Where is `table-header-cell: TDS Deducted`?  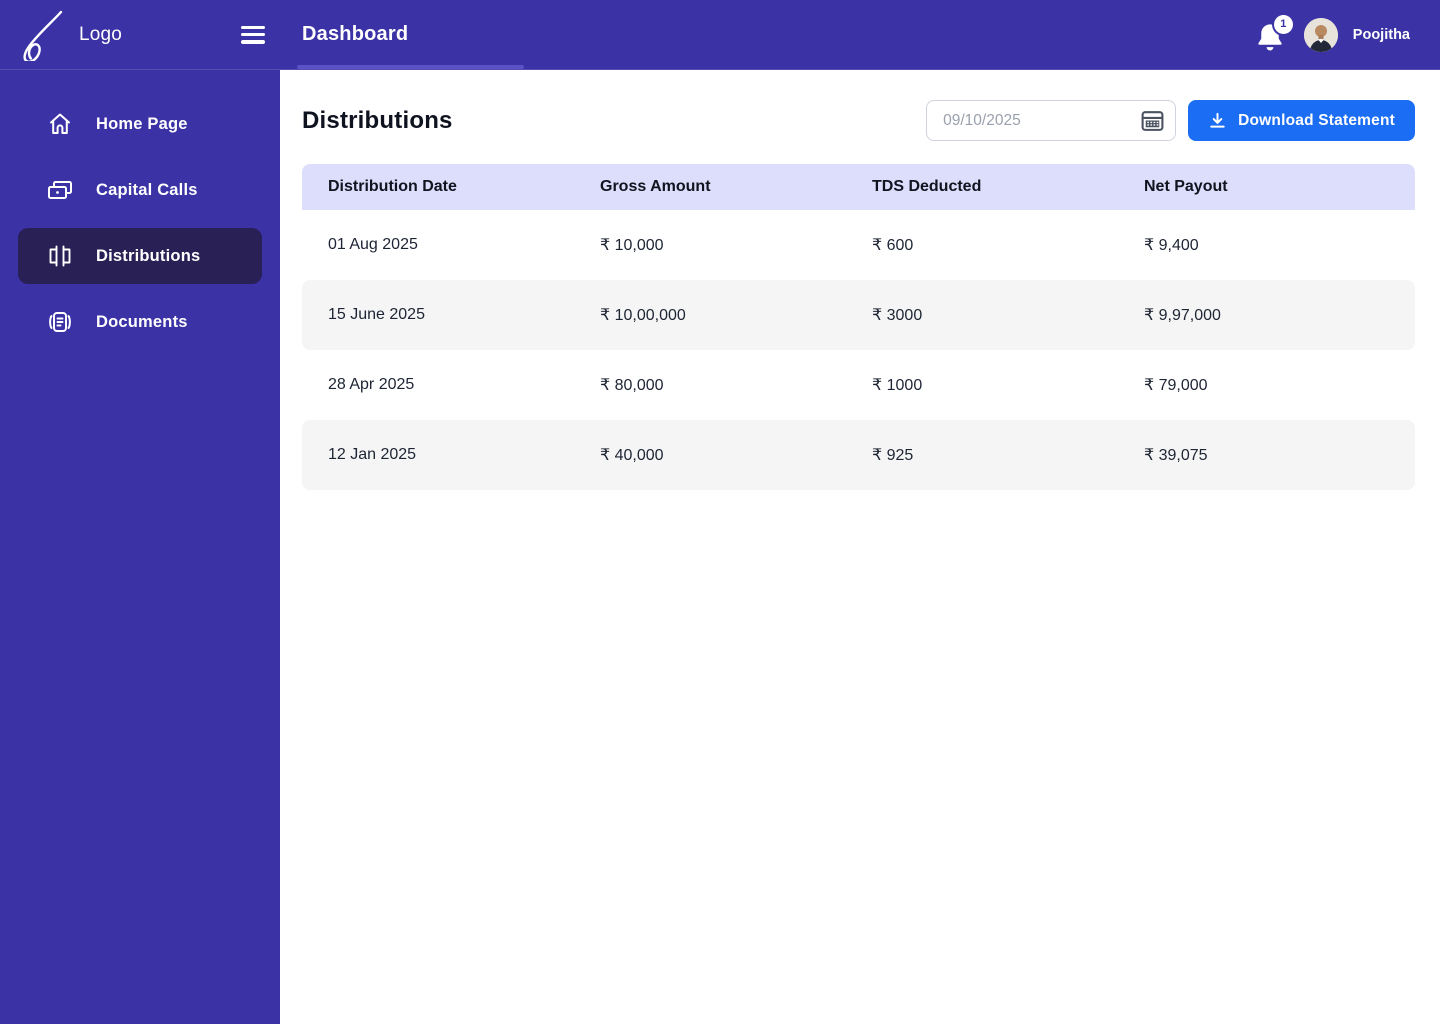
table-header-cell: TDS Deducted is located at coordinates (927, 186).